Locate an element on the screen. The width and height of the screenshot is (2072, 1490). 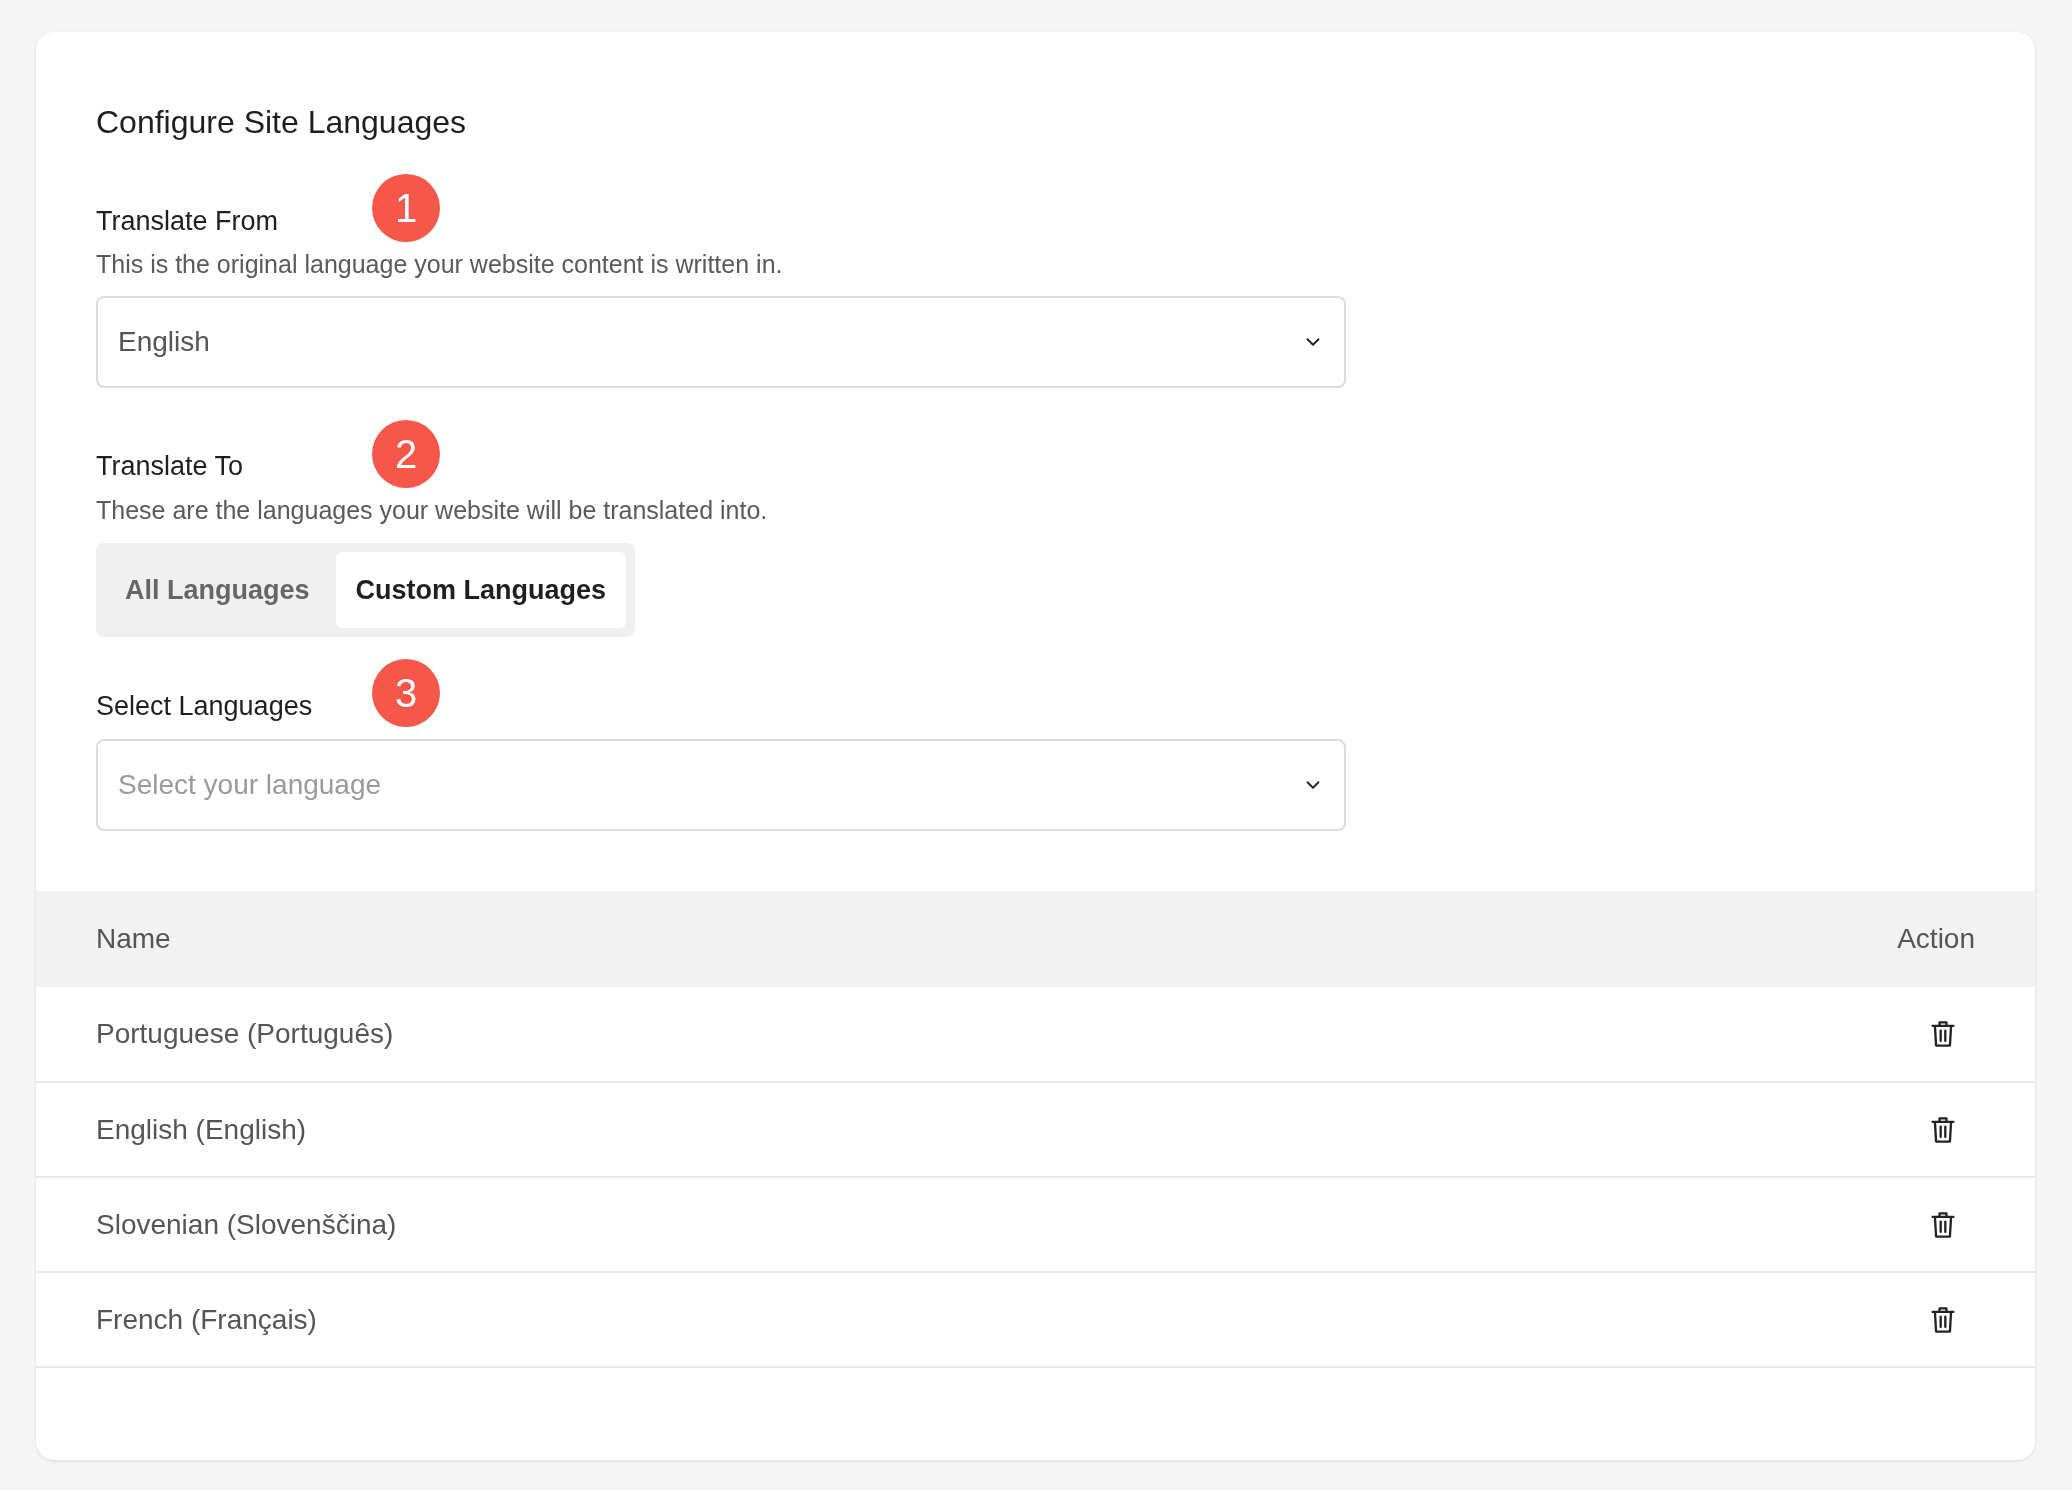
step-badge: 3 is located at coordinates (406, 693).